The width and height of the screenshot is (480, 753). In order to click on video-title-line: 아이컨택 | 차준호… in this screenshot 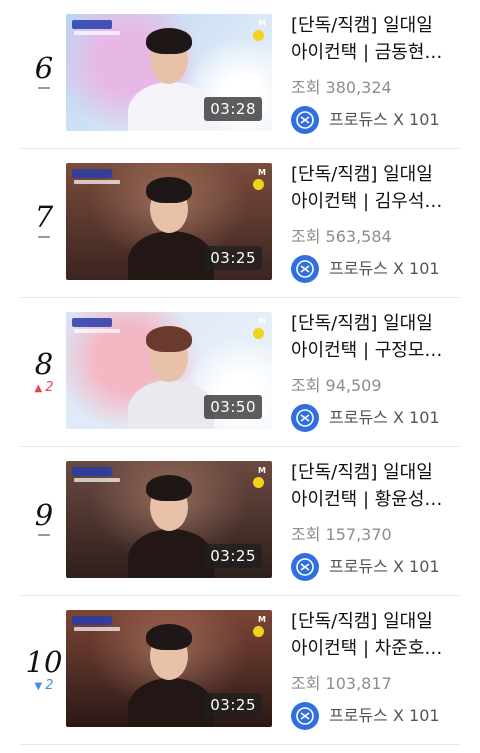, I will do `click(367, 648)`.